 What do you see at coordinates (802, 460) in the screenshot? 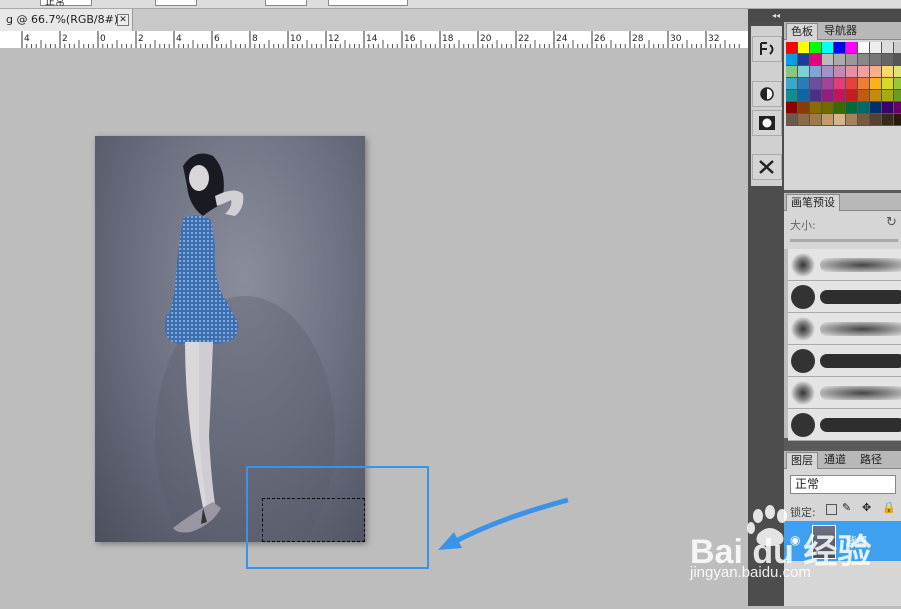
I see `tab-layers: 图层` at bounding box center [802, 460].